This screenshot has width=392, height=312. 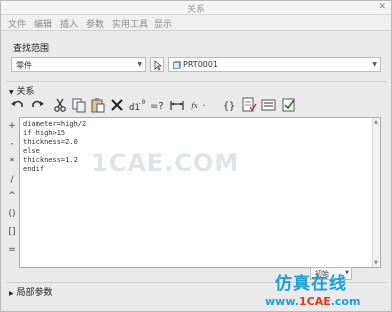 I want to click on cursor-arrow-icon, so click(x=158, y=65).